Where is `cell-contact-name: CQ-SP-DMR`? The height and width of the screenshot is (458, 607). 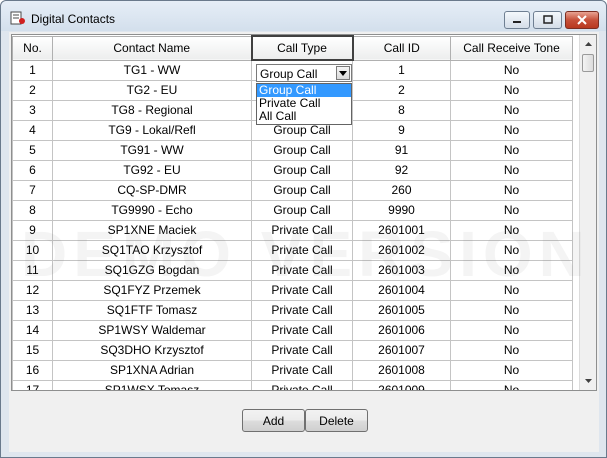 cell-contact-name: CQ-SP-DMR is located at coordinates (152, 190).